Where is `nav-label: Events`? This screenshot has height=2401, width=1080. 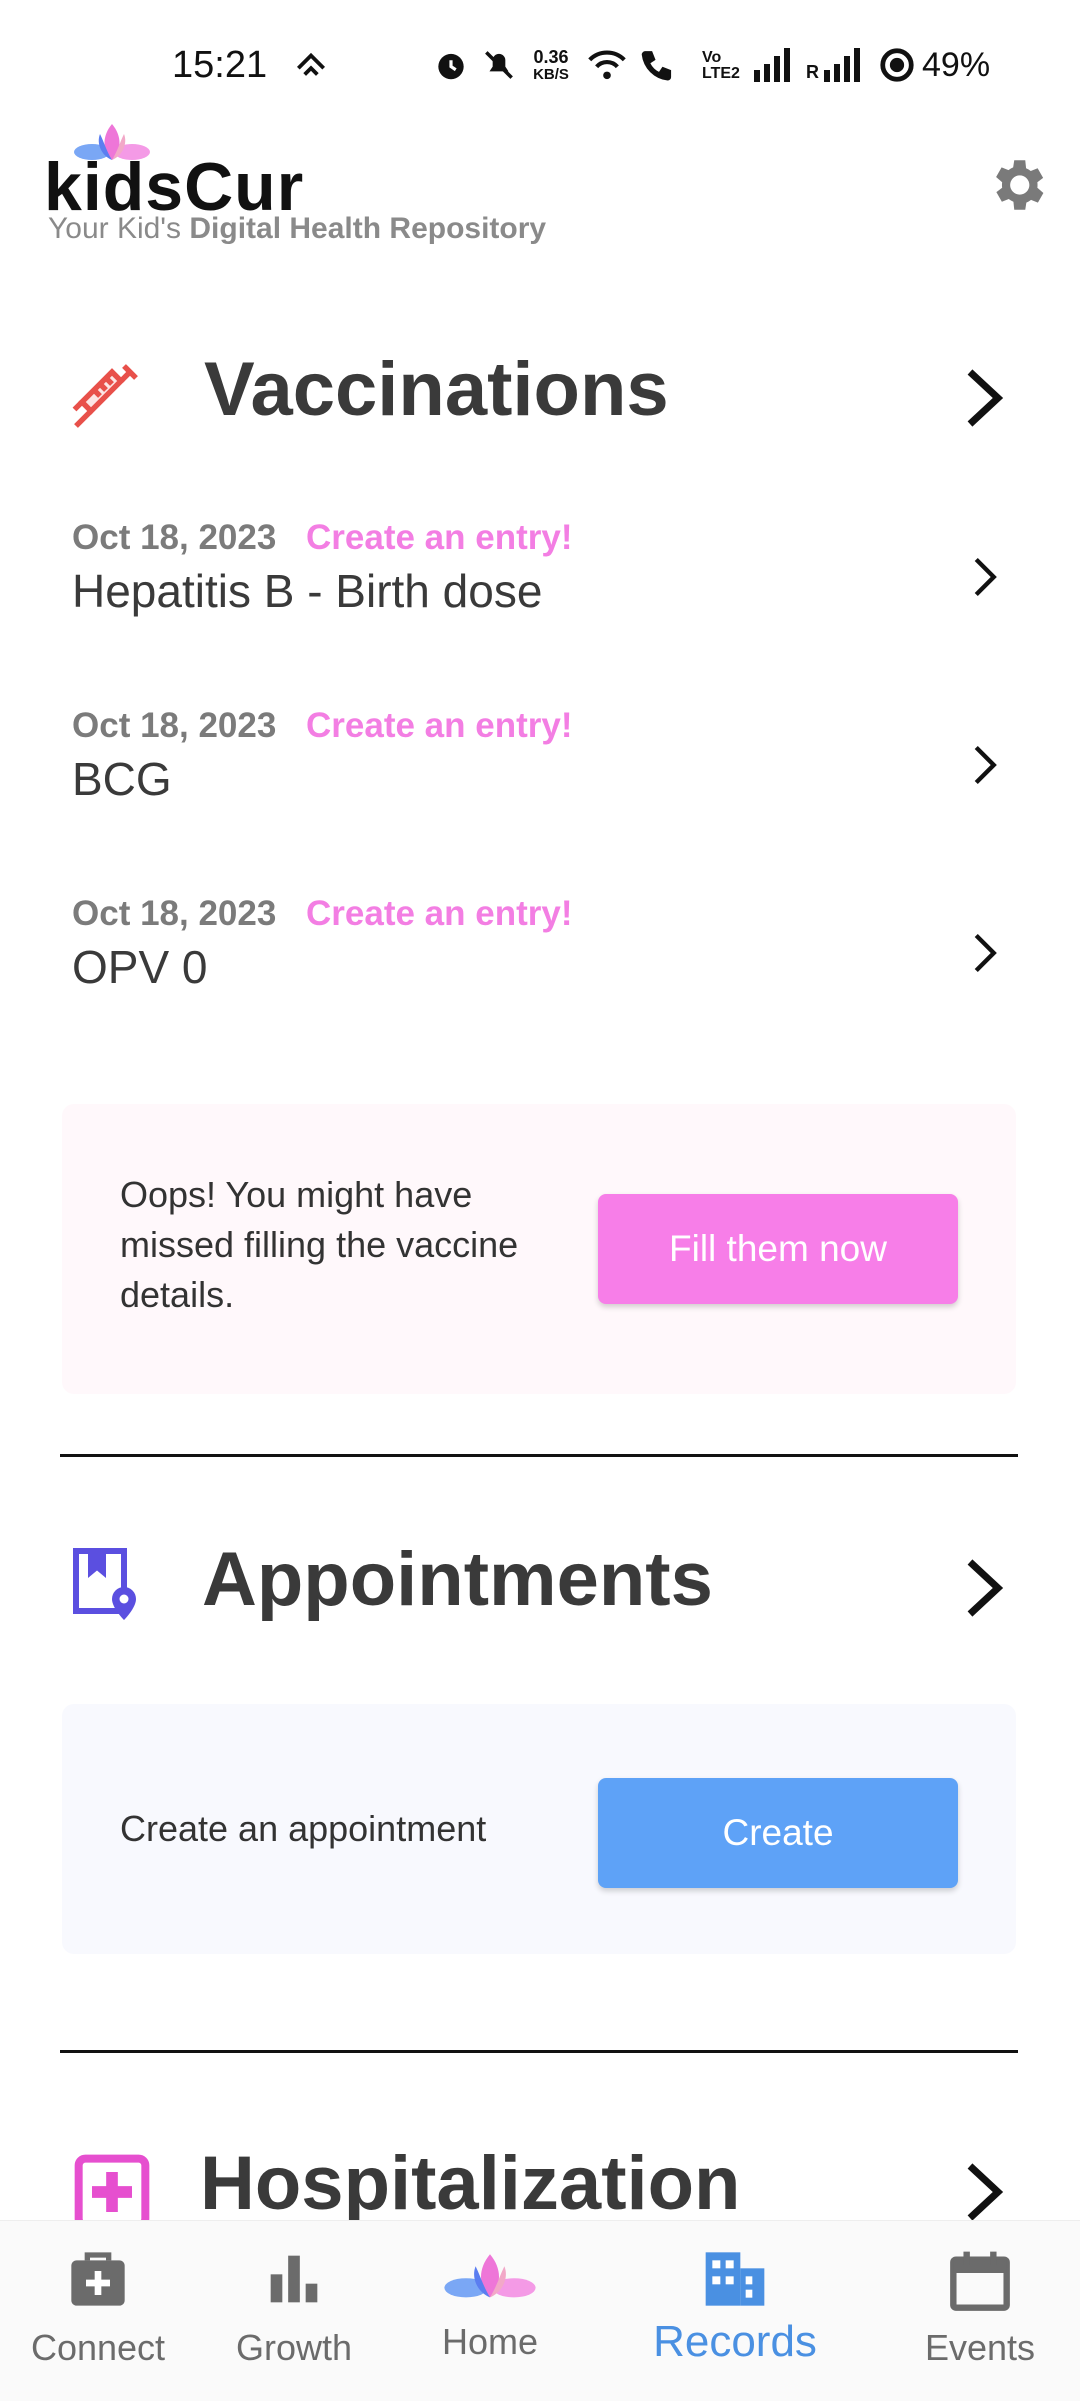 nav-label: Events is located at coordinates (980, 2347).